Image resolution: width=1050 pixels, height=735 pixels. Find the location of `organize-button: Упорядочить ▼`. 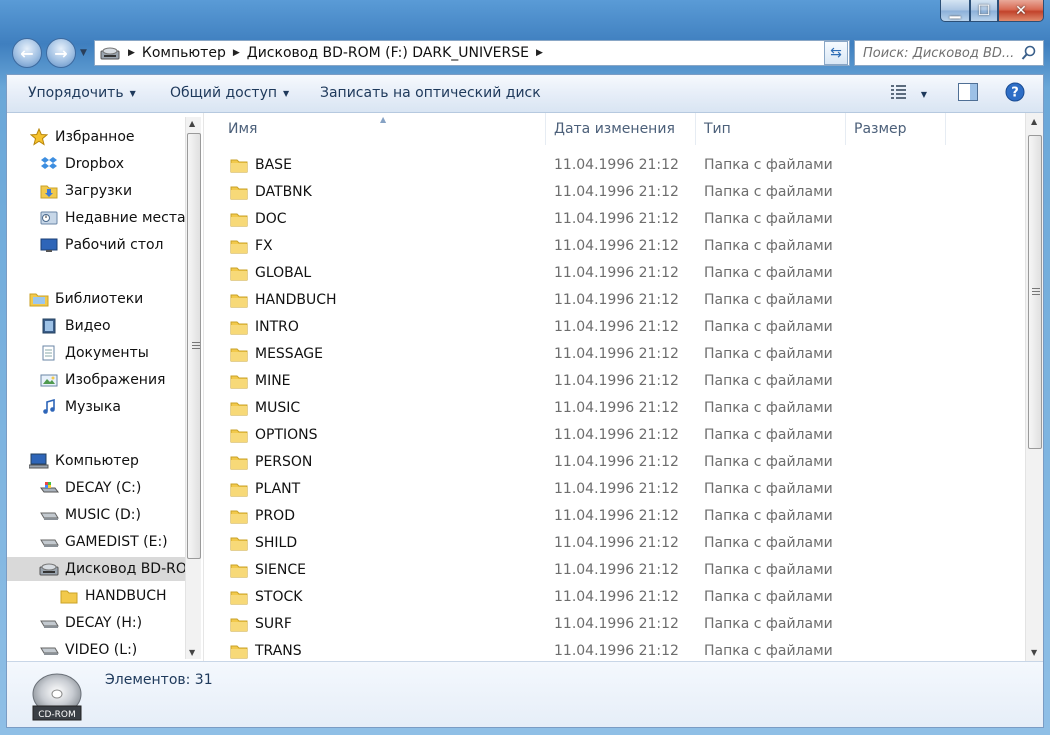

organize-button: Упорядочить ▼ is located at coordinates (82, 93).